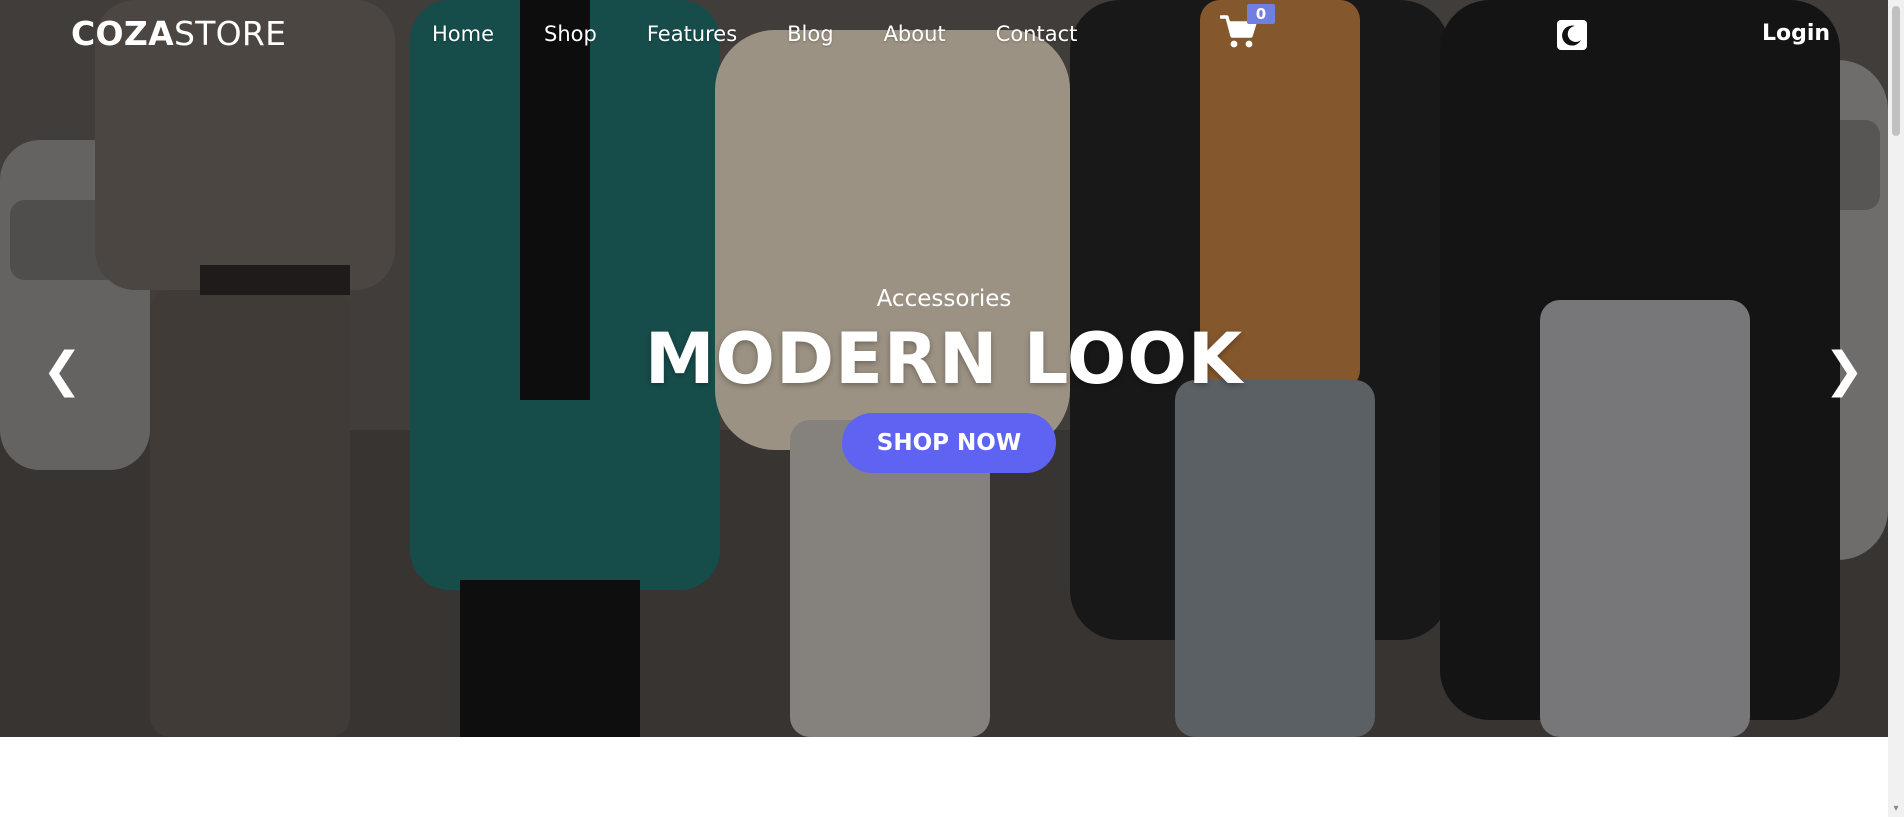 This screenshot has width=1904, height=817. I want to click on nav-blog: Blog, so click(810, 34).